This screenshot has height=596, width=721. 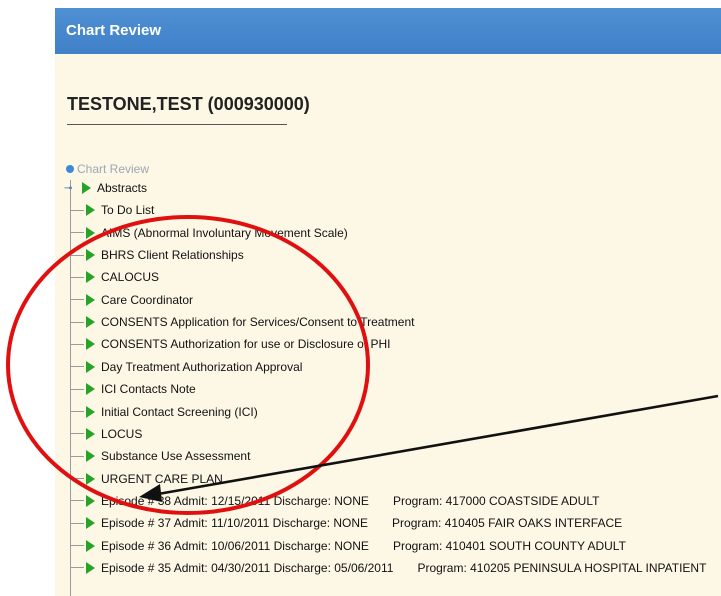 I want to click on tree-item-label: LOCUS, so click(x=122, y=433).